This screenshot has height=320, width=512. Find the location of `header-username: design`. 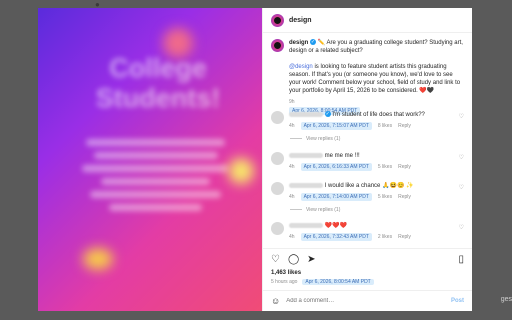

header-username: design is located at coordinates (300, 20).